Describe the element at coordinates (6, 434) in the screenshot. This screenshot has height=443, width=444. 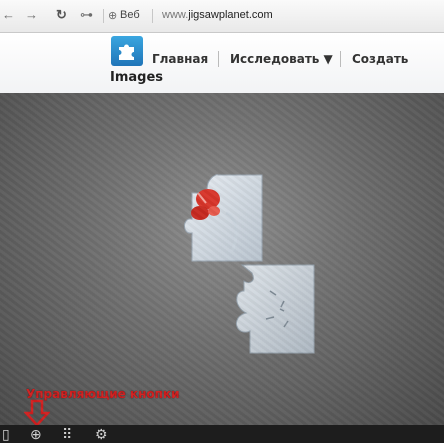
I see `panel-icon: ▯` at that location.